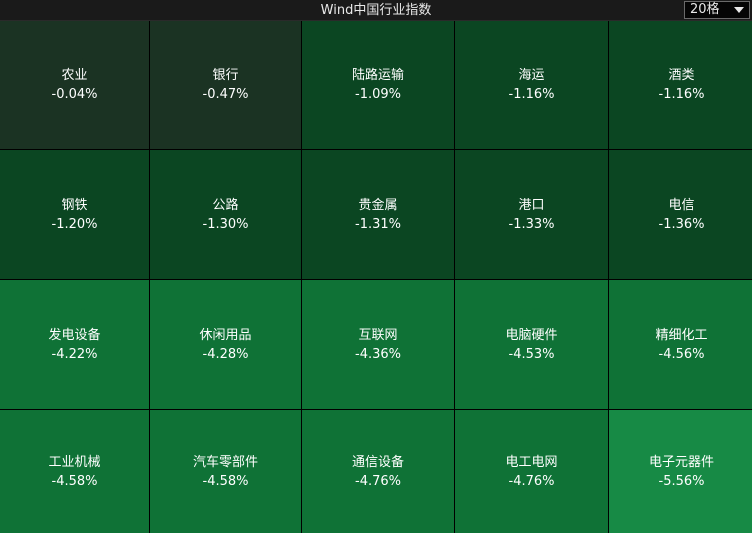 This screenshot has height=533, width=752. What do you see at coordinates (681, 462) in the screenshot?
I see `tile-name: 电子元器件` at bounding box center [681, 462].